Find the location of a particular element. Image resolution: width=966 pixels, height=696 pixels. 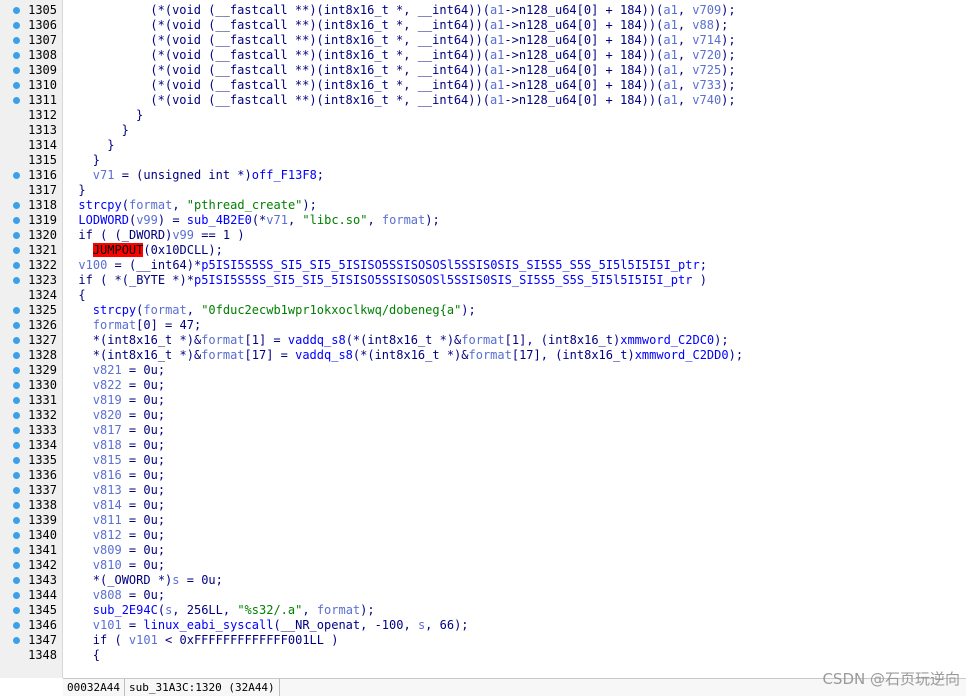

code-line: v811 = 0u; is located at coordinates (129, 520).